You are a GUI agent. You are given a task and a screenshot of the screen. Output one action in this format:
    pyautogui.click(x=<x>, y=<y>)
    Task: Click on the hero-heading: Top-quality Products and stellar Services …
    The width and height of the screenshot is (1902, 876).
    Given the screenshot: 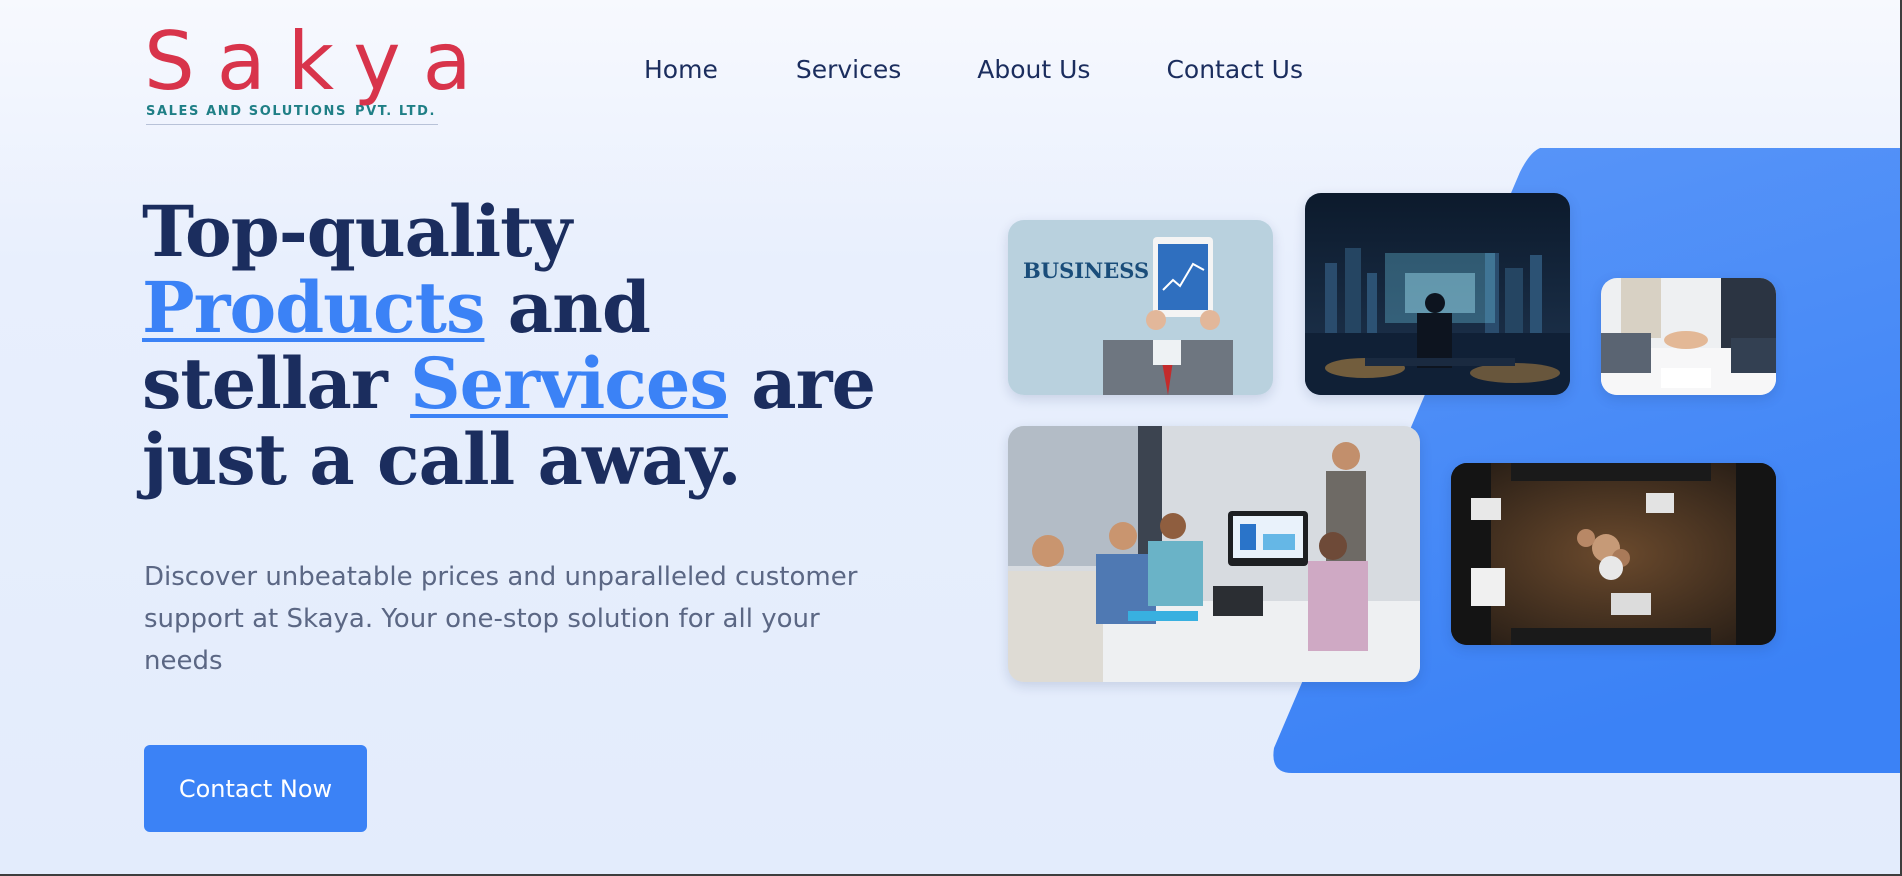 What is the action you would take?
    pyautogui.click(x=552, y=346)
    